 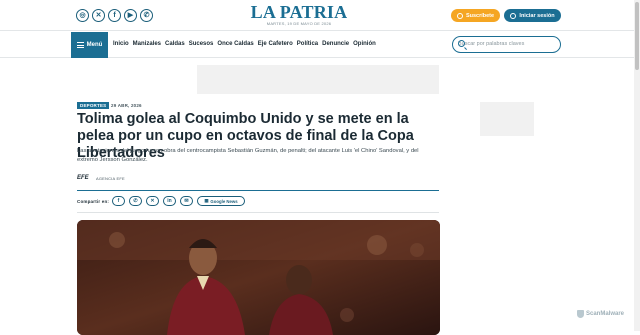 What do you see at coordinates (93, 201) in the screenshot?
I see `share-label: Compartir en:` at bounding box center [93, 201].